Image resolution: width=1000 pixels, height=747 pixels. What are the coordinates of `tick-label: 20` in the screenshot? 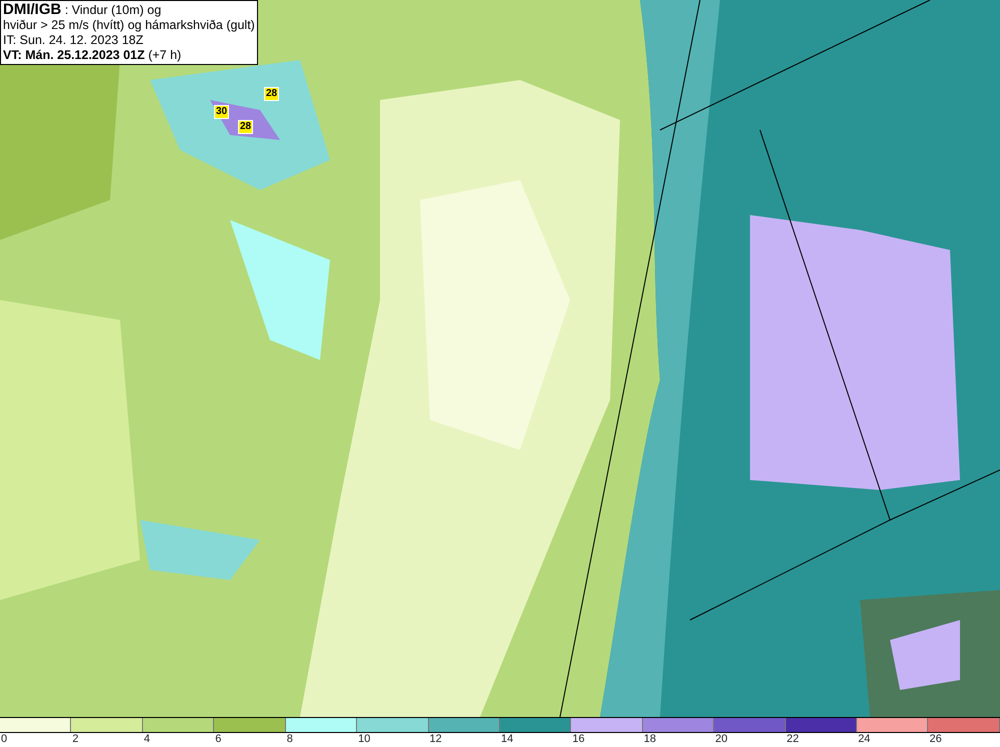 It's located at (721, 739).